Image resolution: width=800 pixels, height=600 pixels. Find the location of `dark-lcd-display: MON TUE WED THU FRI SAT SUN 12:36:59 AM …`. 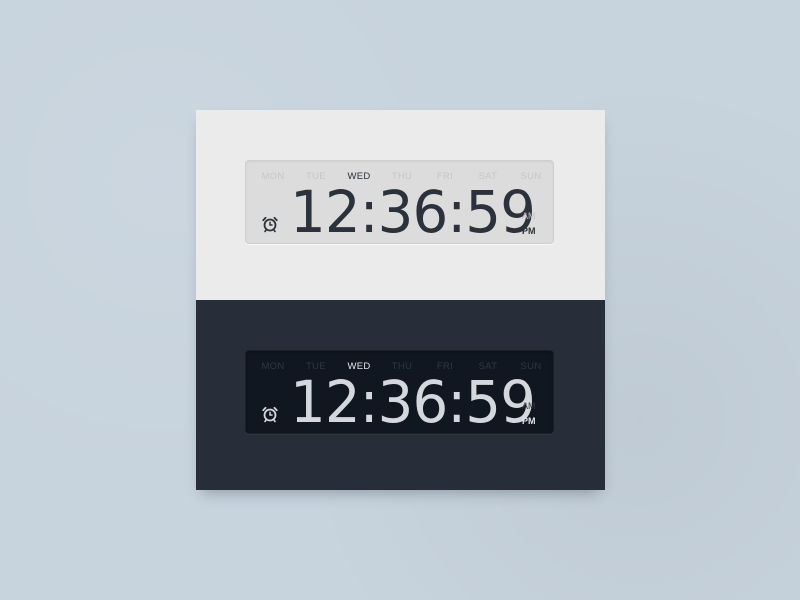

dark-lcd-display: MON TUE WED THU FRI SAT SUN 12:36:59 AM … is located at coordinates (399, 392).